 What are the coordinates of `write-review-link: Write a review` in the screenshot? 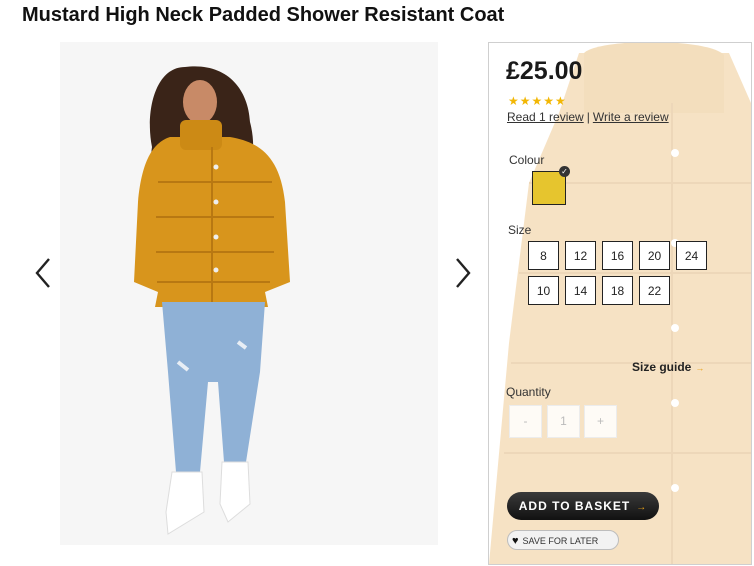 It's located at (631, 117).